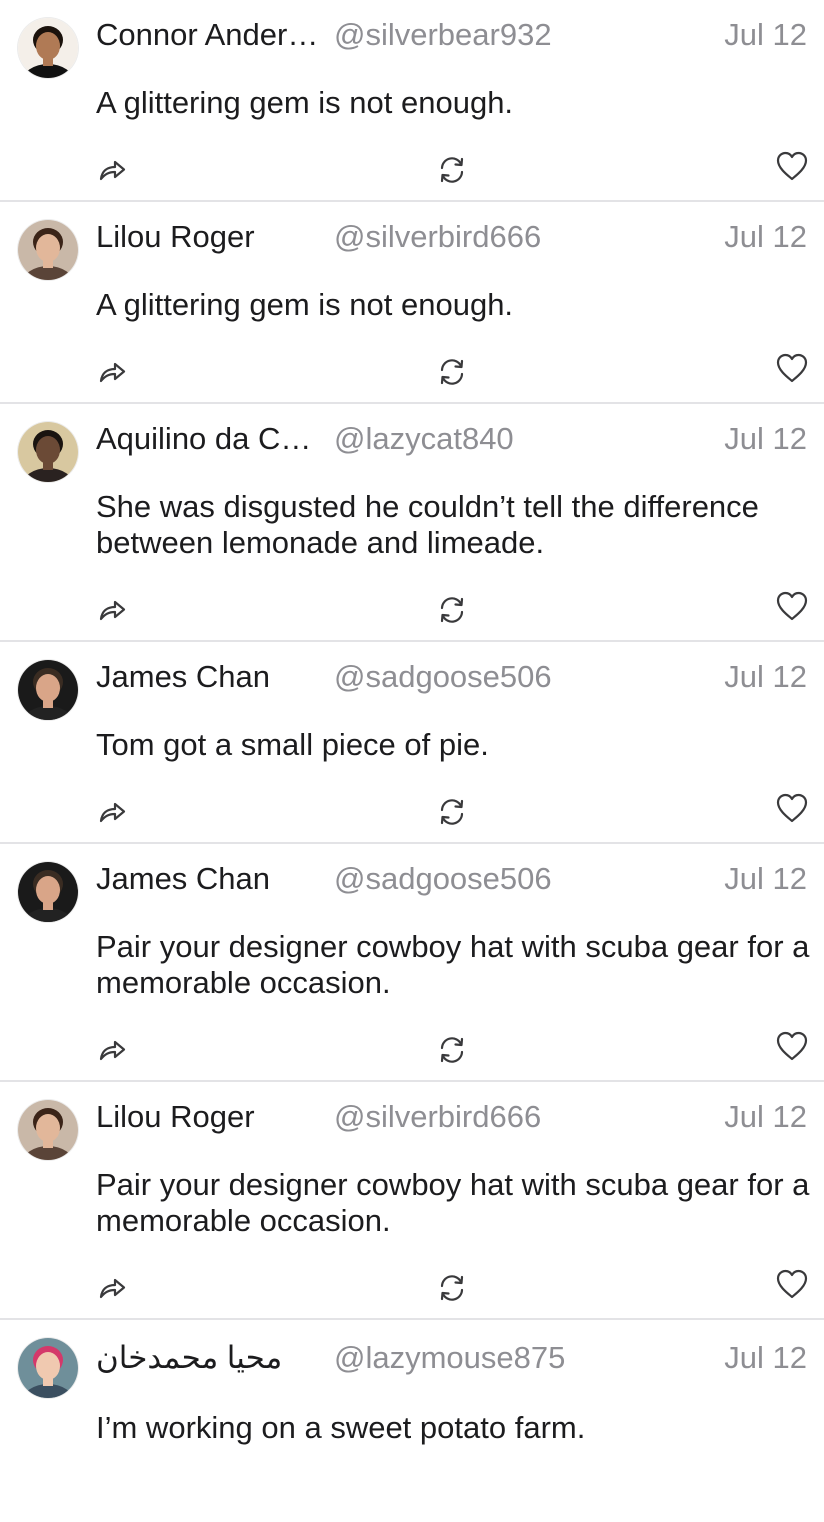  Describe the element at coordinates (341, 1427) in the screenshot. I see `post-text: I’m working on a sweet potato farm.` at that location.